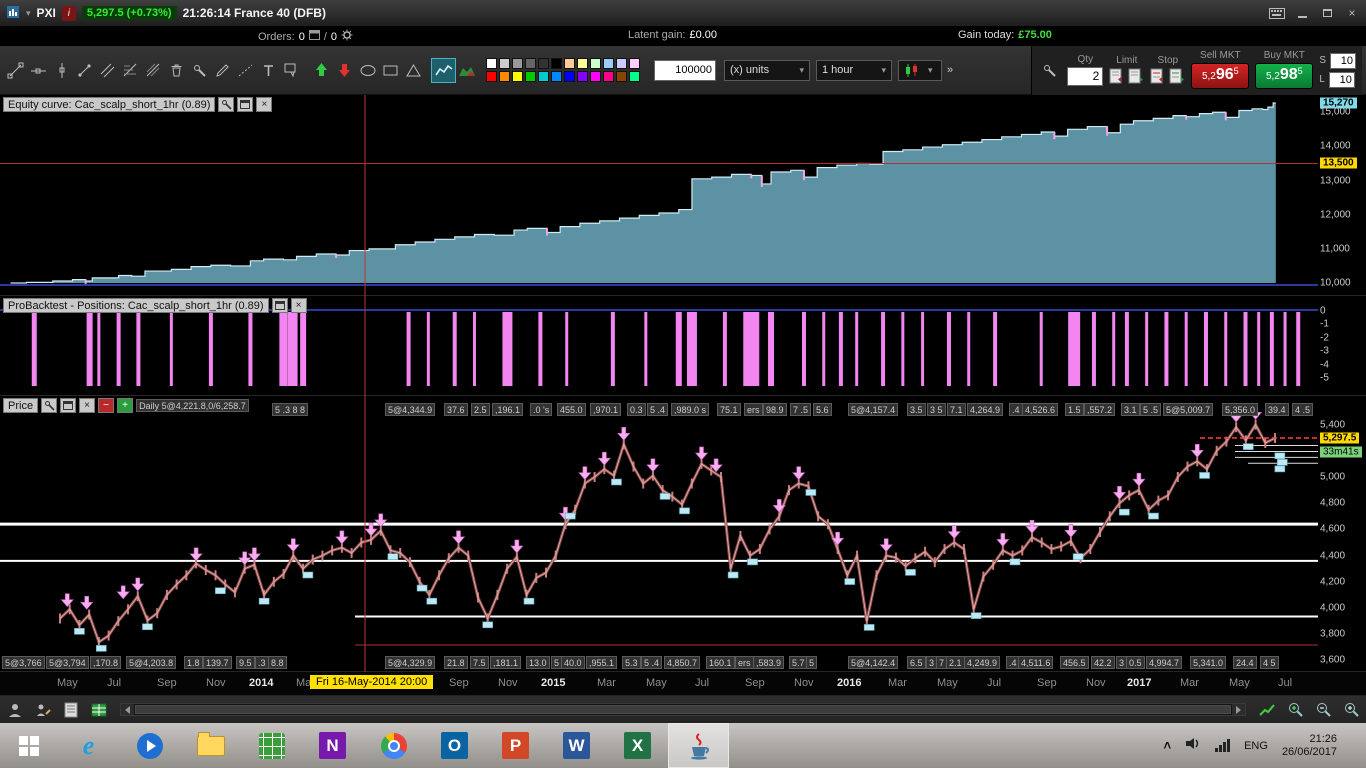 This screenshot has width=1366, height=768. Describe the element at coordinates (268, 70) in the screenshot. I see `tool-text-icon` at that location.